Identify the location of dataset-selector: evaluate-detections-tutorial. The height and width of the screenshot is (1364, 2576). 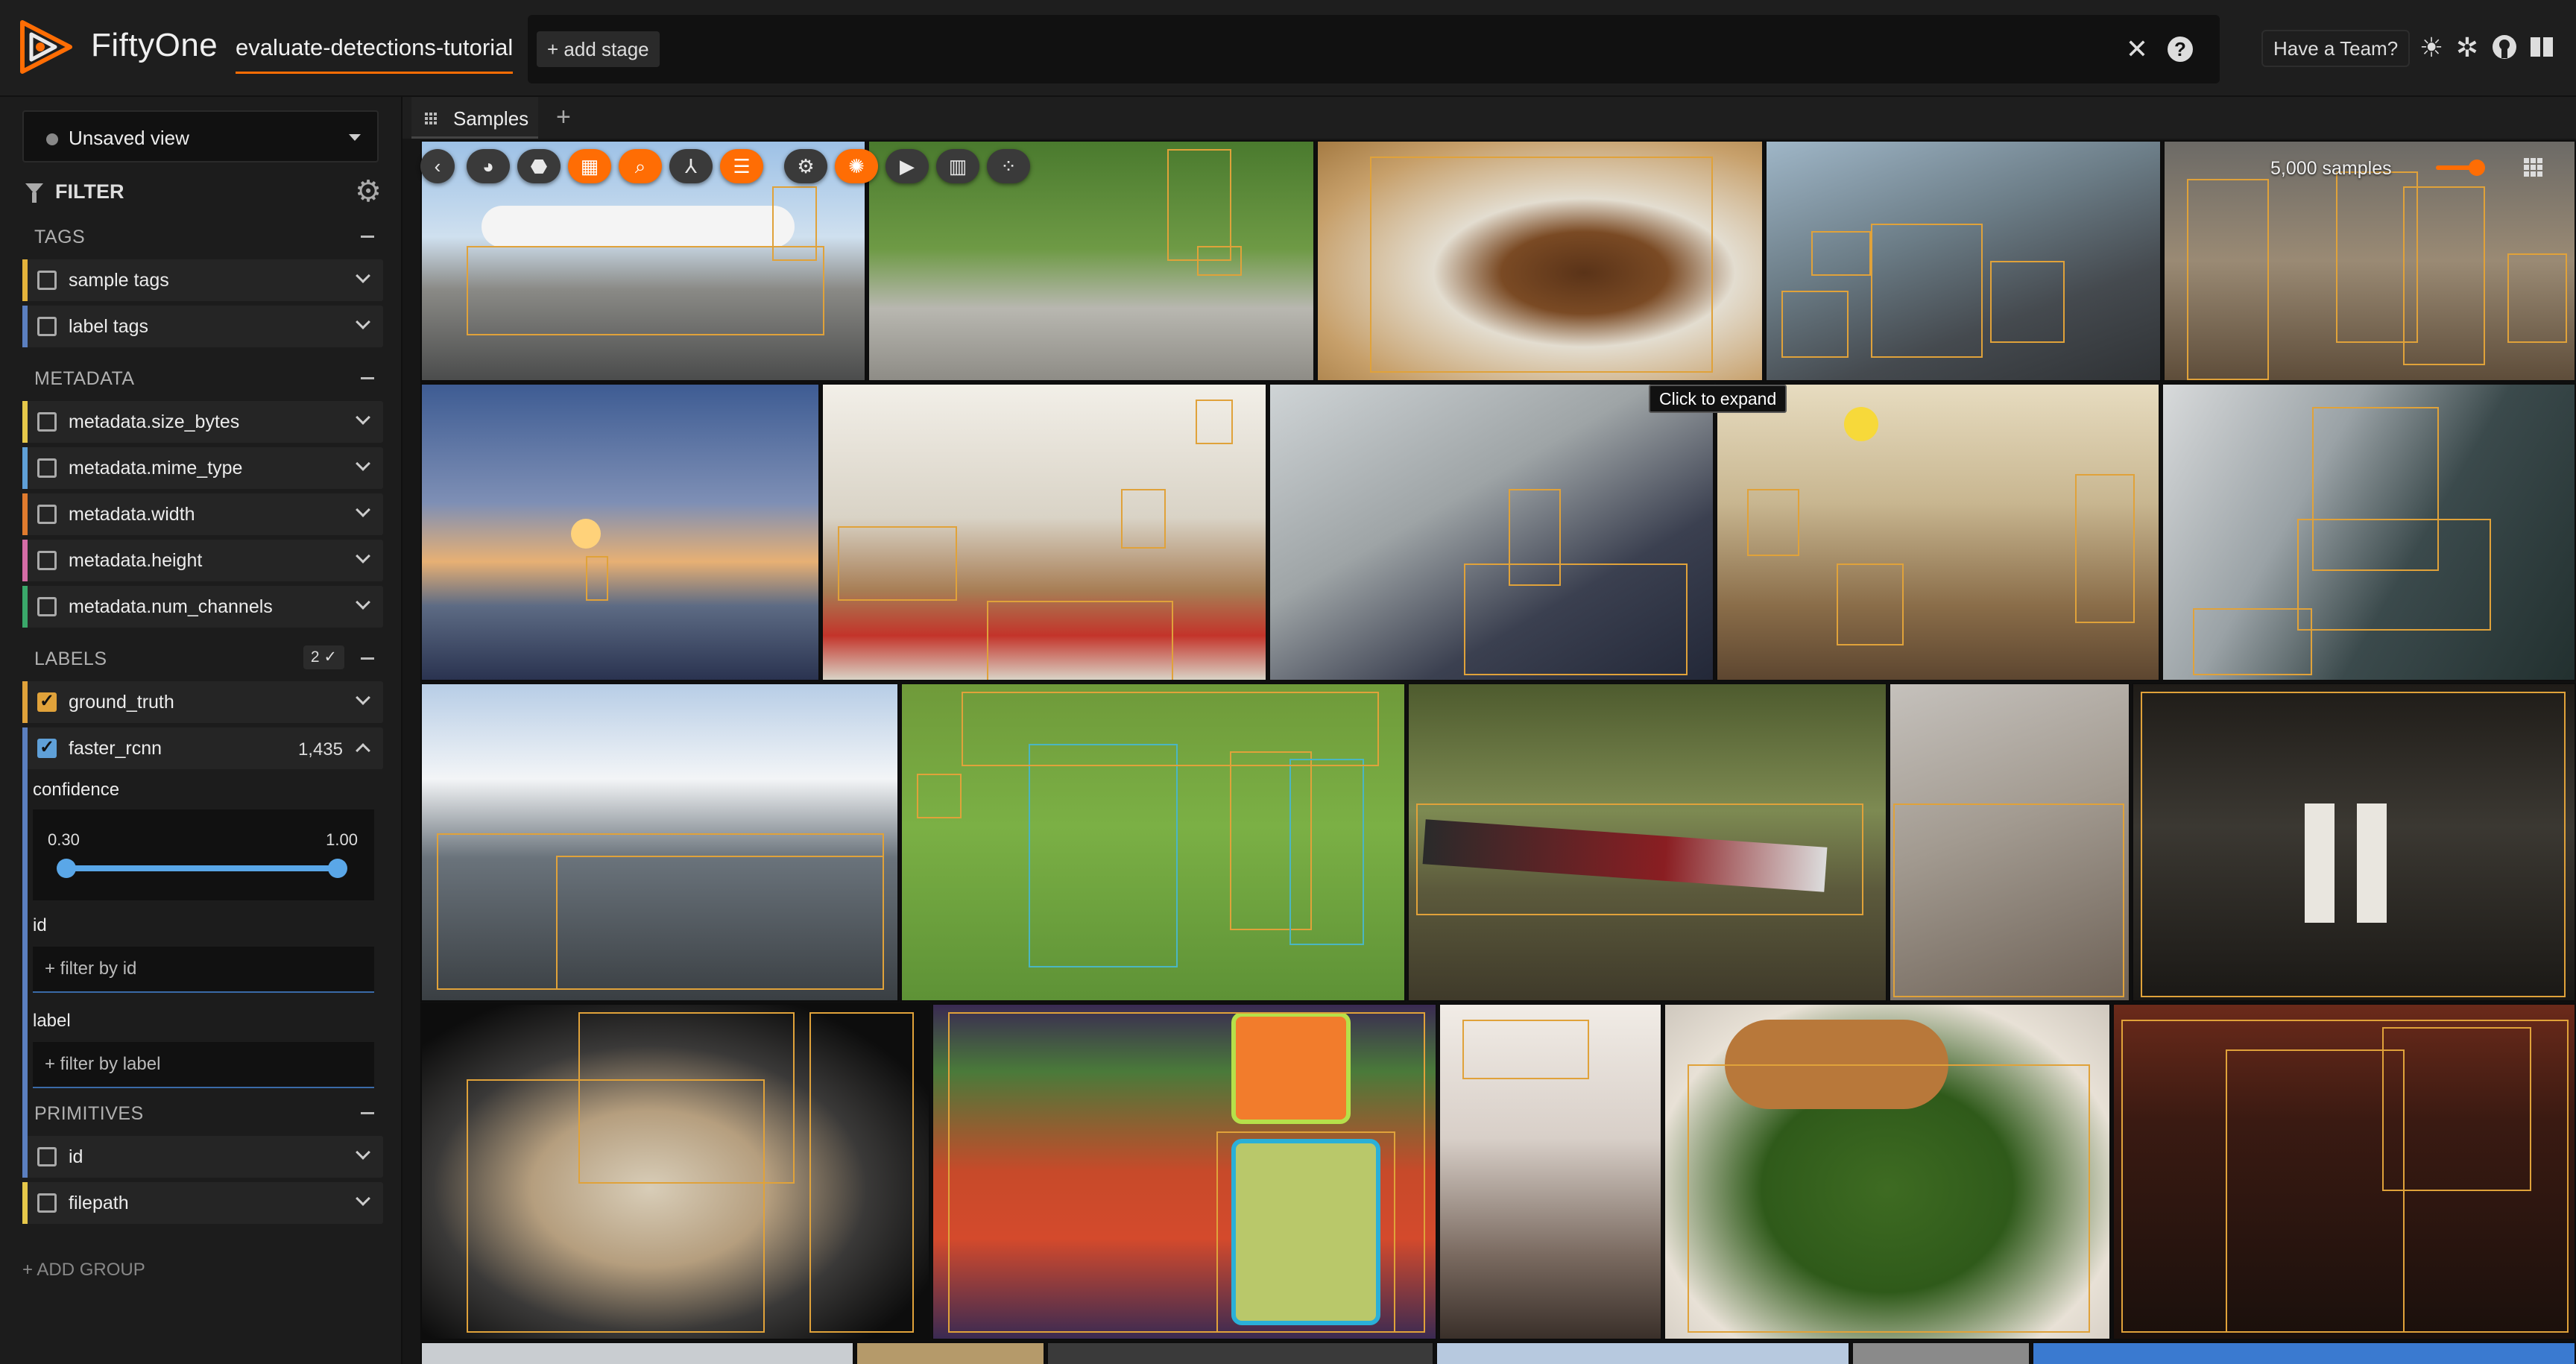
(375, 54).